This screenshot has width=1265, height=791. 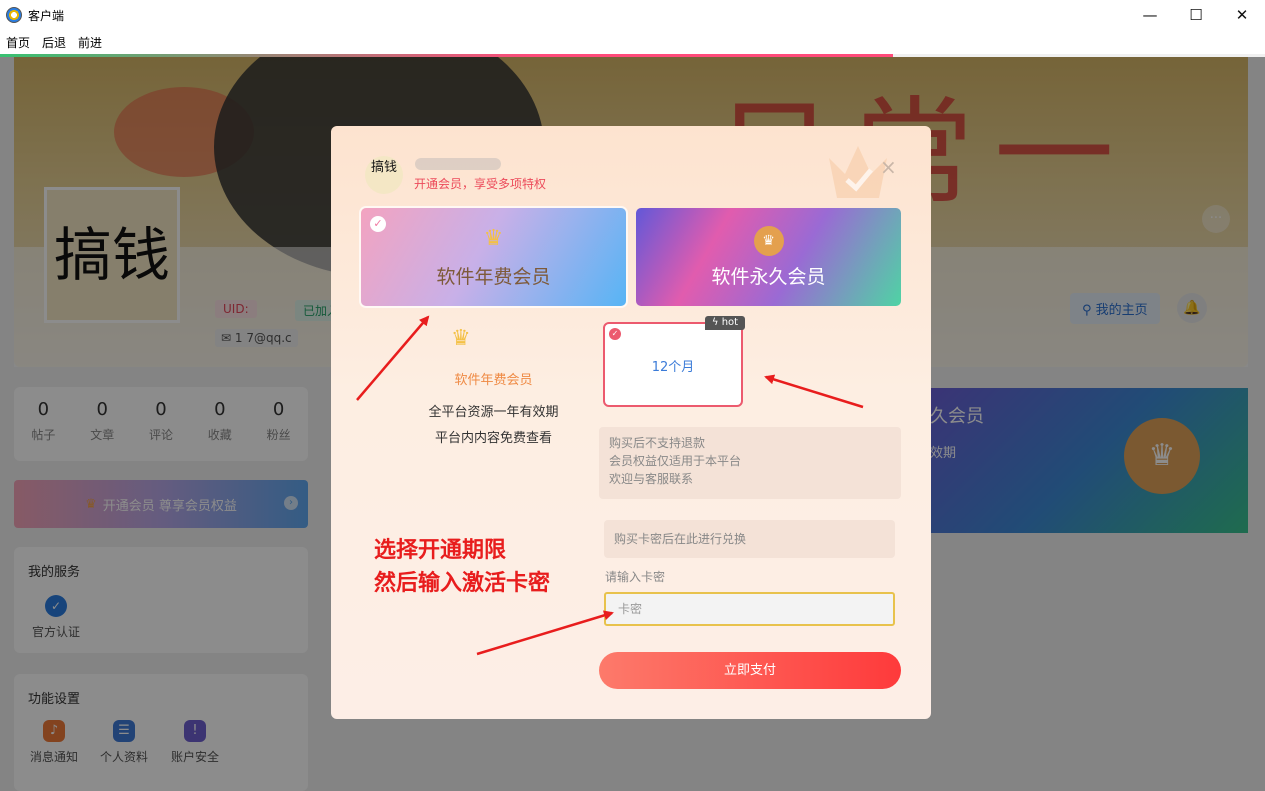 I want to click on annotation-line: 选择开通期限, so click(x=440, y=550).